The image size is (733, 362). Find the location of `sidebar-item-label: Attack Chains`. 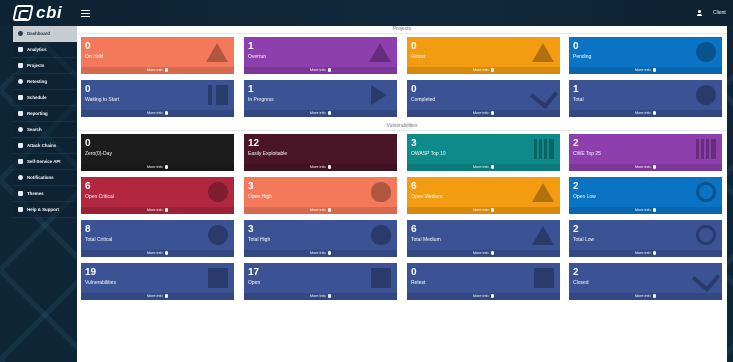

sidebar-item-label: Attack Chains is located at coordinates (42, 145).